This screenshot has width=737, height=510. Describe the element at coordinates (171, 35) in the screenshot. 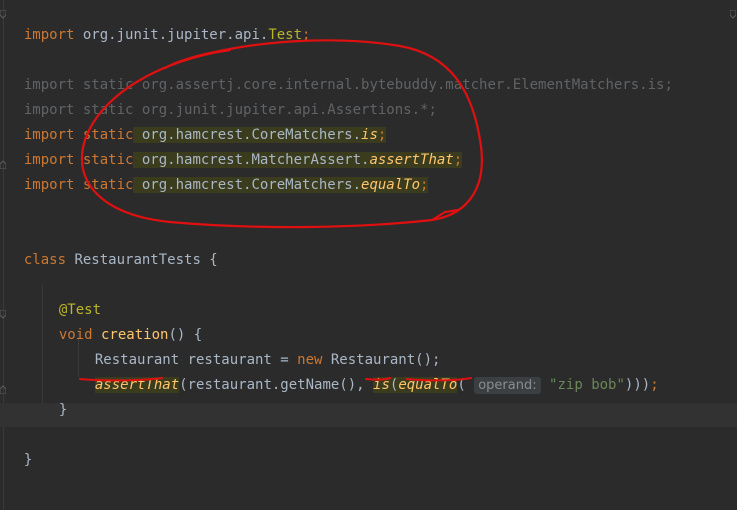

I see `package-path: org.junit.jupiter.api.` at that location.